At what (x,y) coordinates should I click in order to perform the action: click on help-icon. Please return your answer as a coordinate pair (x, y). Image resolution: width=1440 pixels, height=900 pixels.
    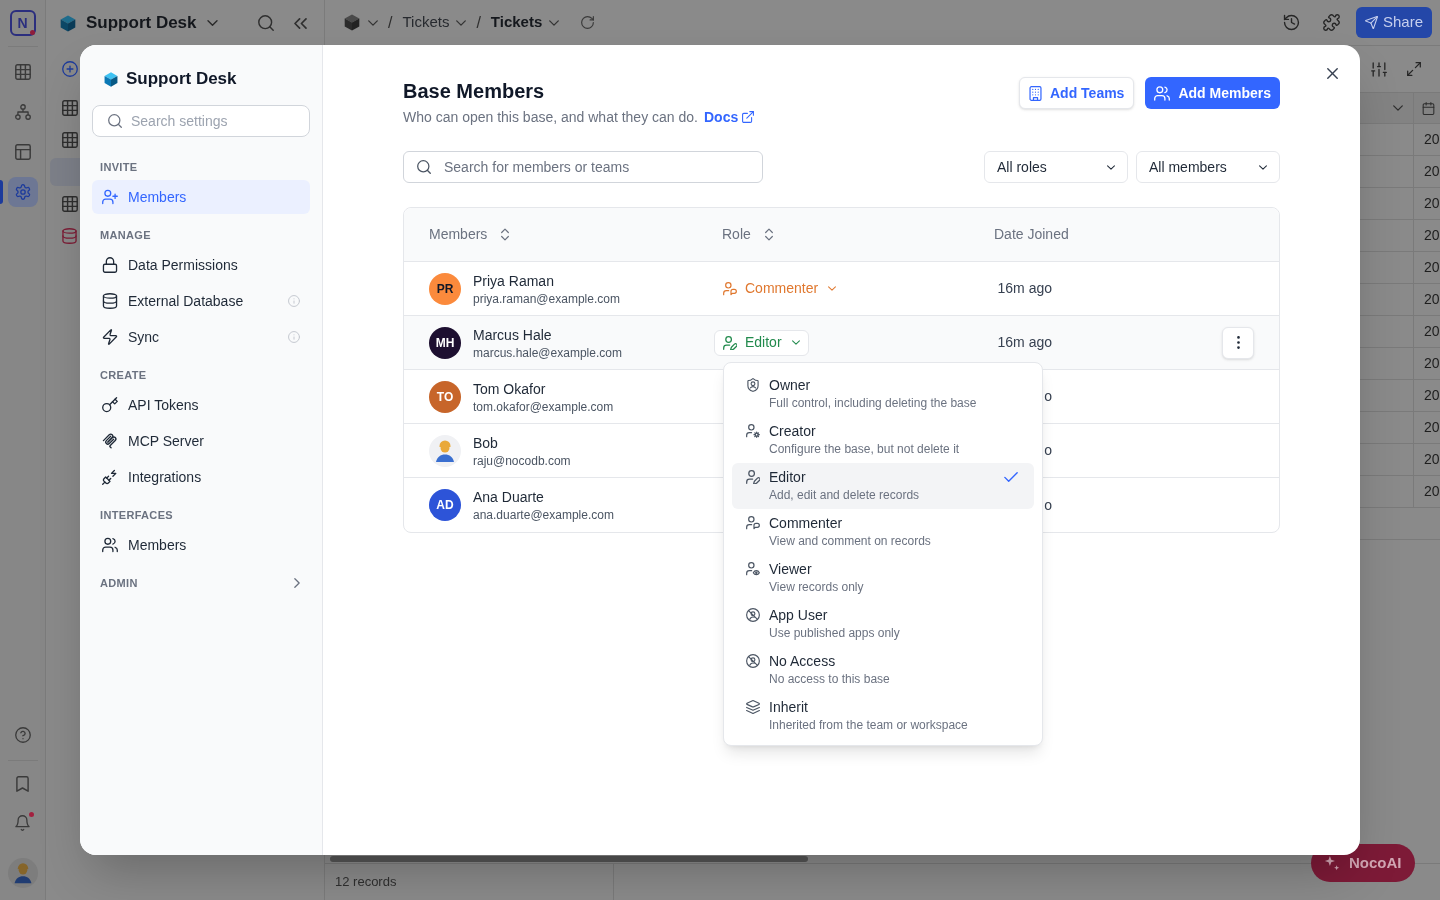
    Looking at the image, I should click on (22, 735).